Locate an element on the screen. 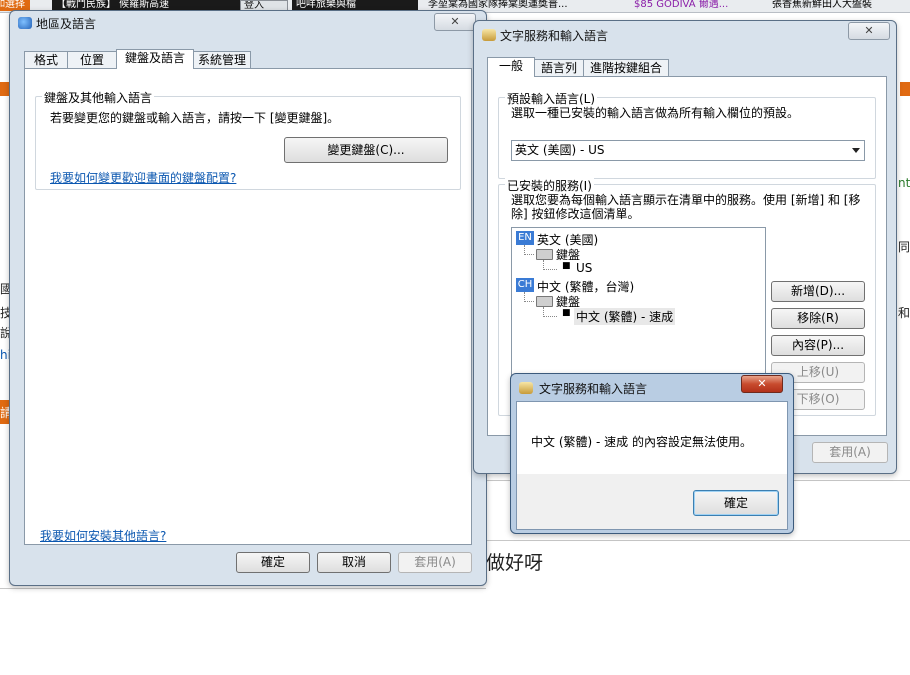 The width and height of the screenshot is (910, 675). tab-location: 位置 is located at coordinates (92, 60).